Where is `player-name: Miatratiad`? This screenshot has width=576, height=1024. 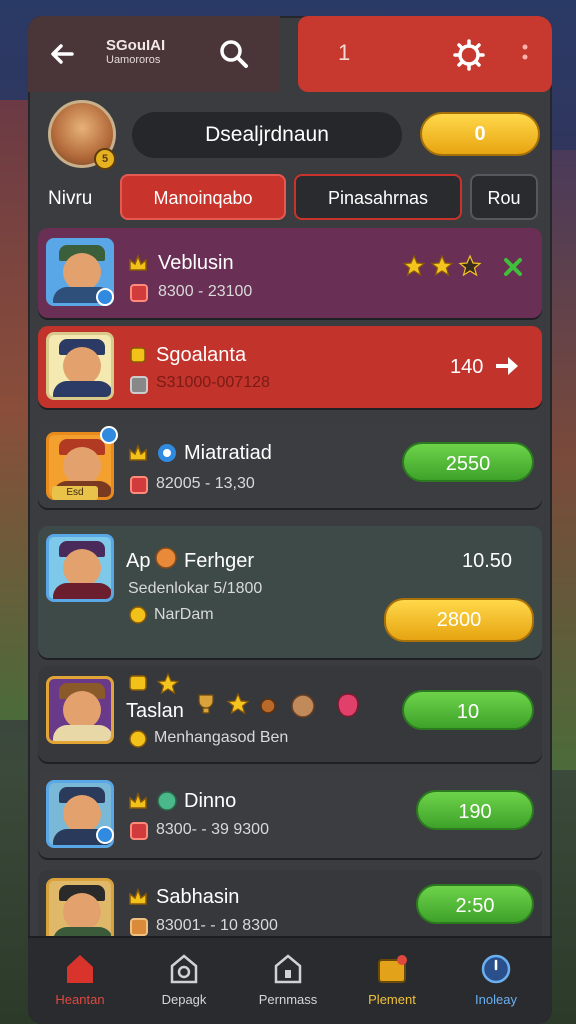
player-name: Miatratiad is located at coordinates (228, 453).